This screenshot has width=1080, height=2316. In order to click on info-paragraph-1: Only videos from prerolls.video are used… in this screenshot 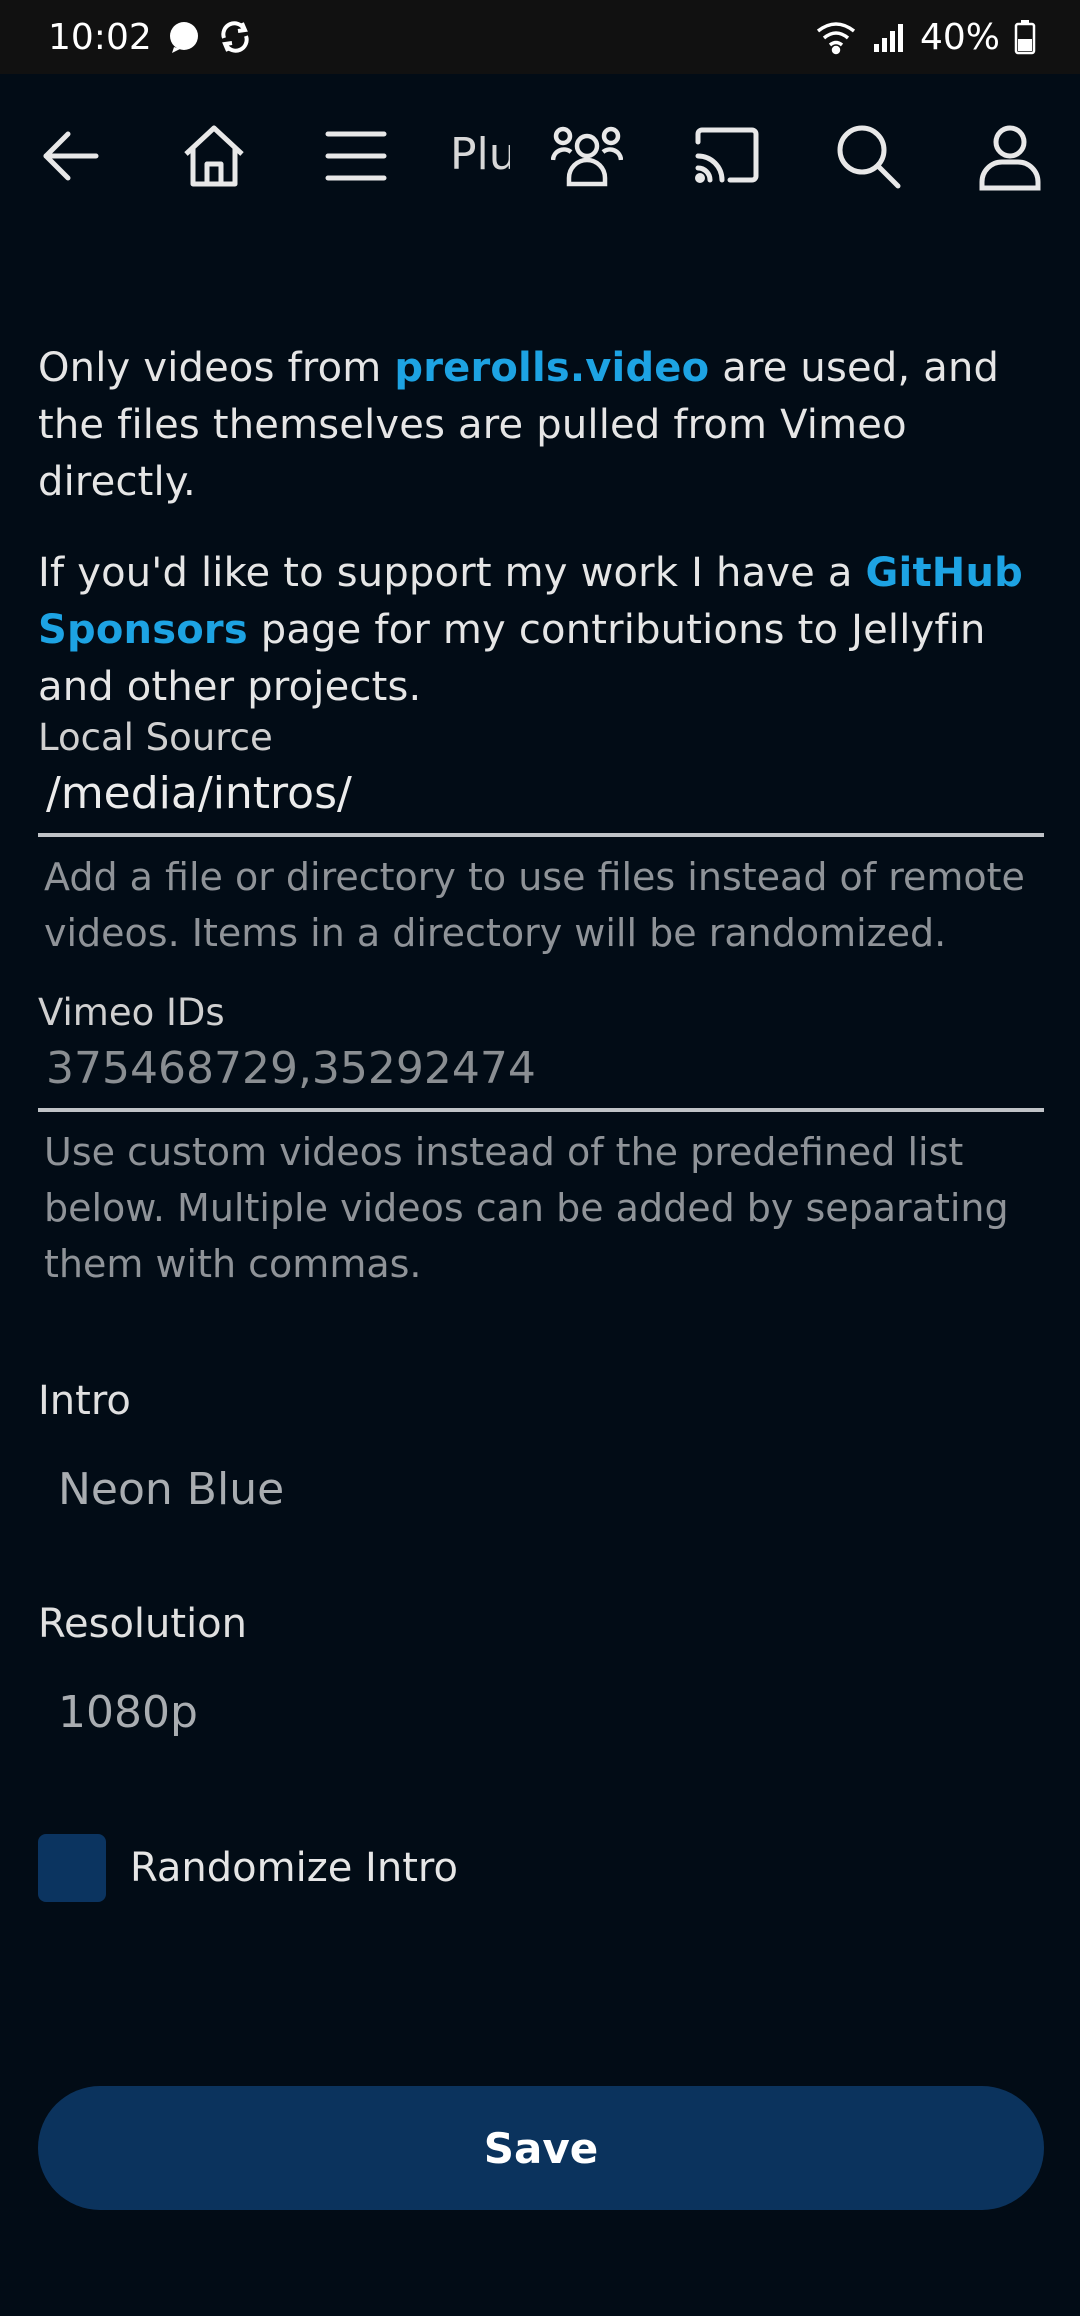, I will do `click(541, 425)`.